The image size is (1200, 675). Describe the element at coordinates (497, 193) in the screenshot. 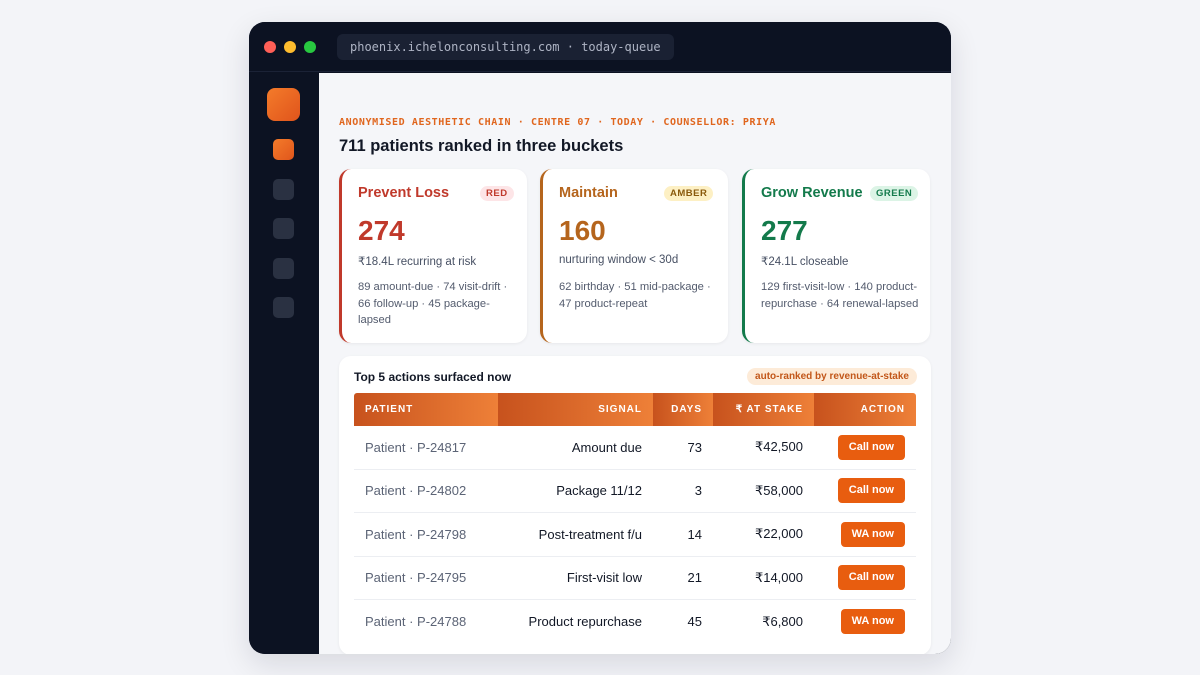

I see `status-badge: RED` at that location.